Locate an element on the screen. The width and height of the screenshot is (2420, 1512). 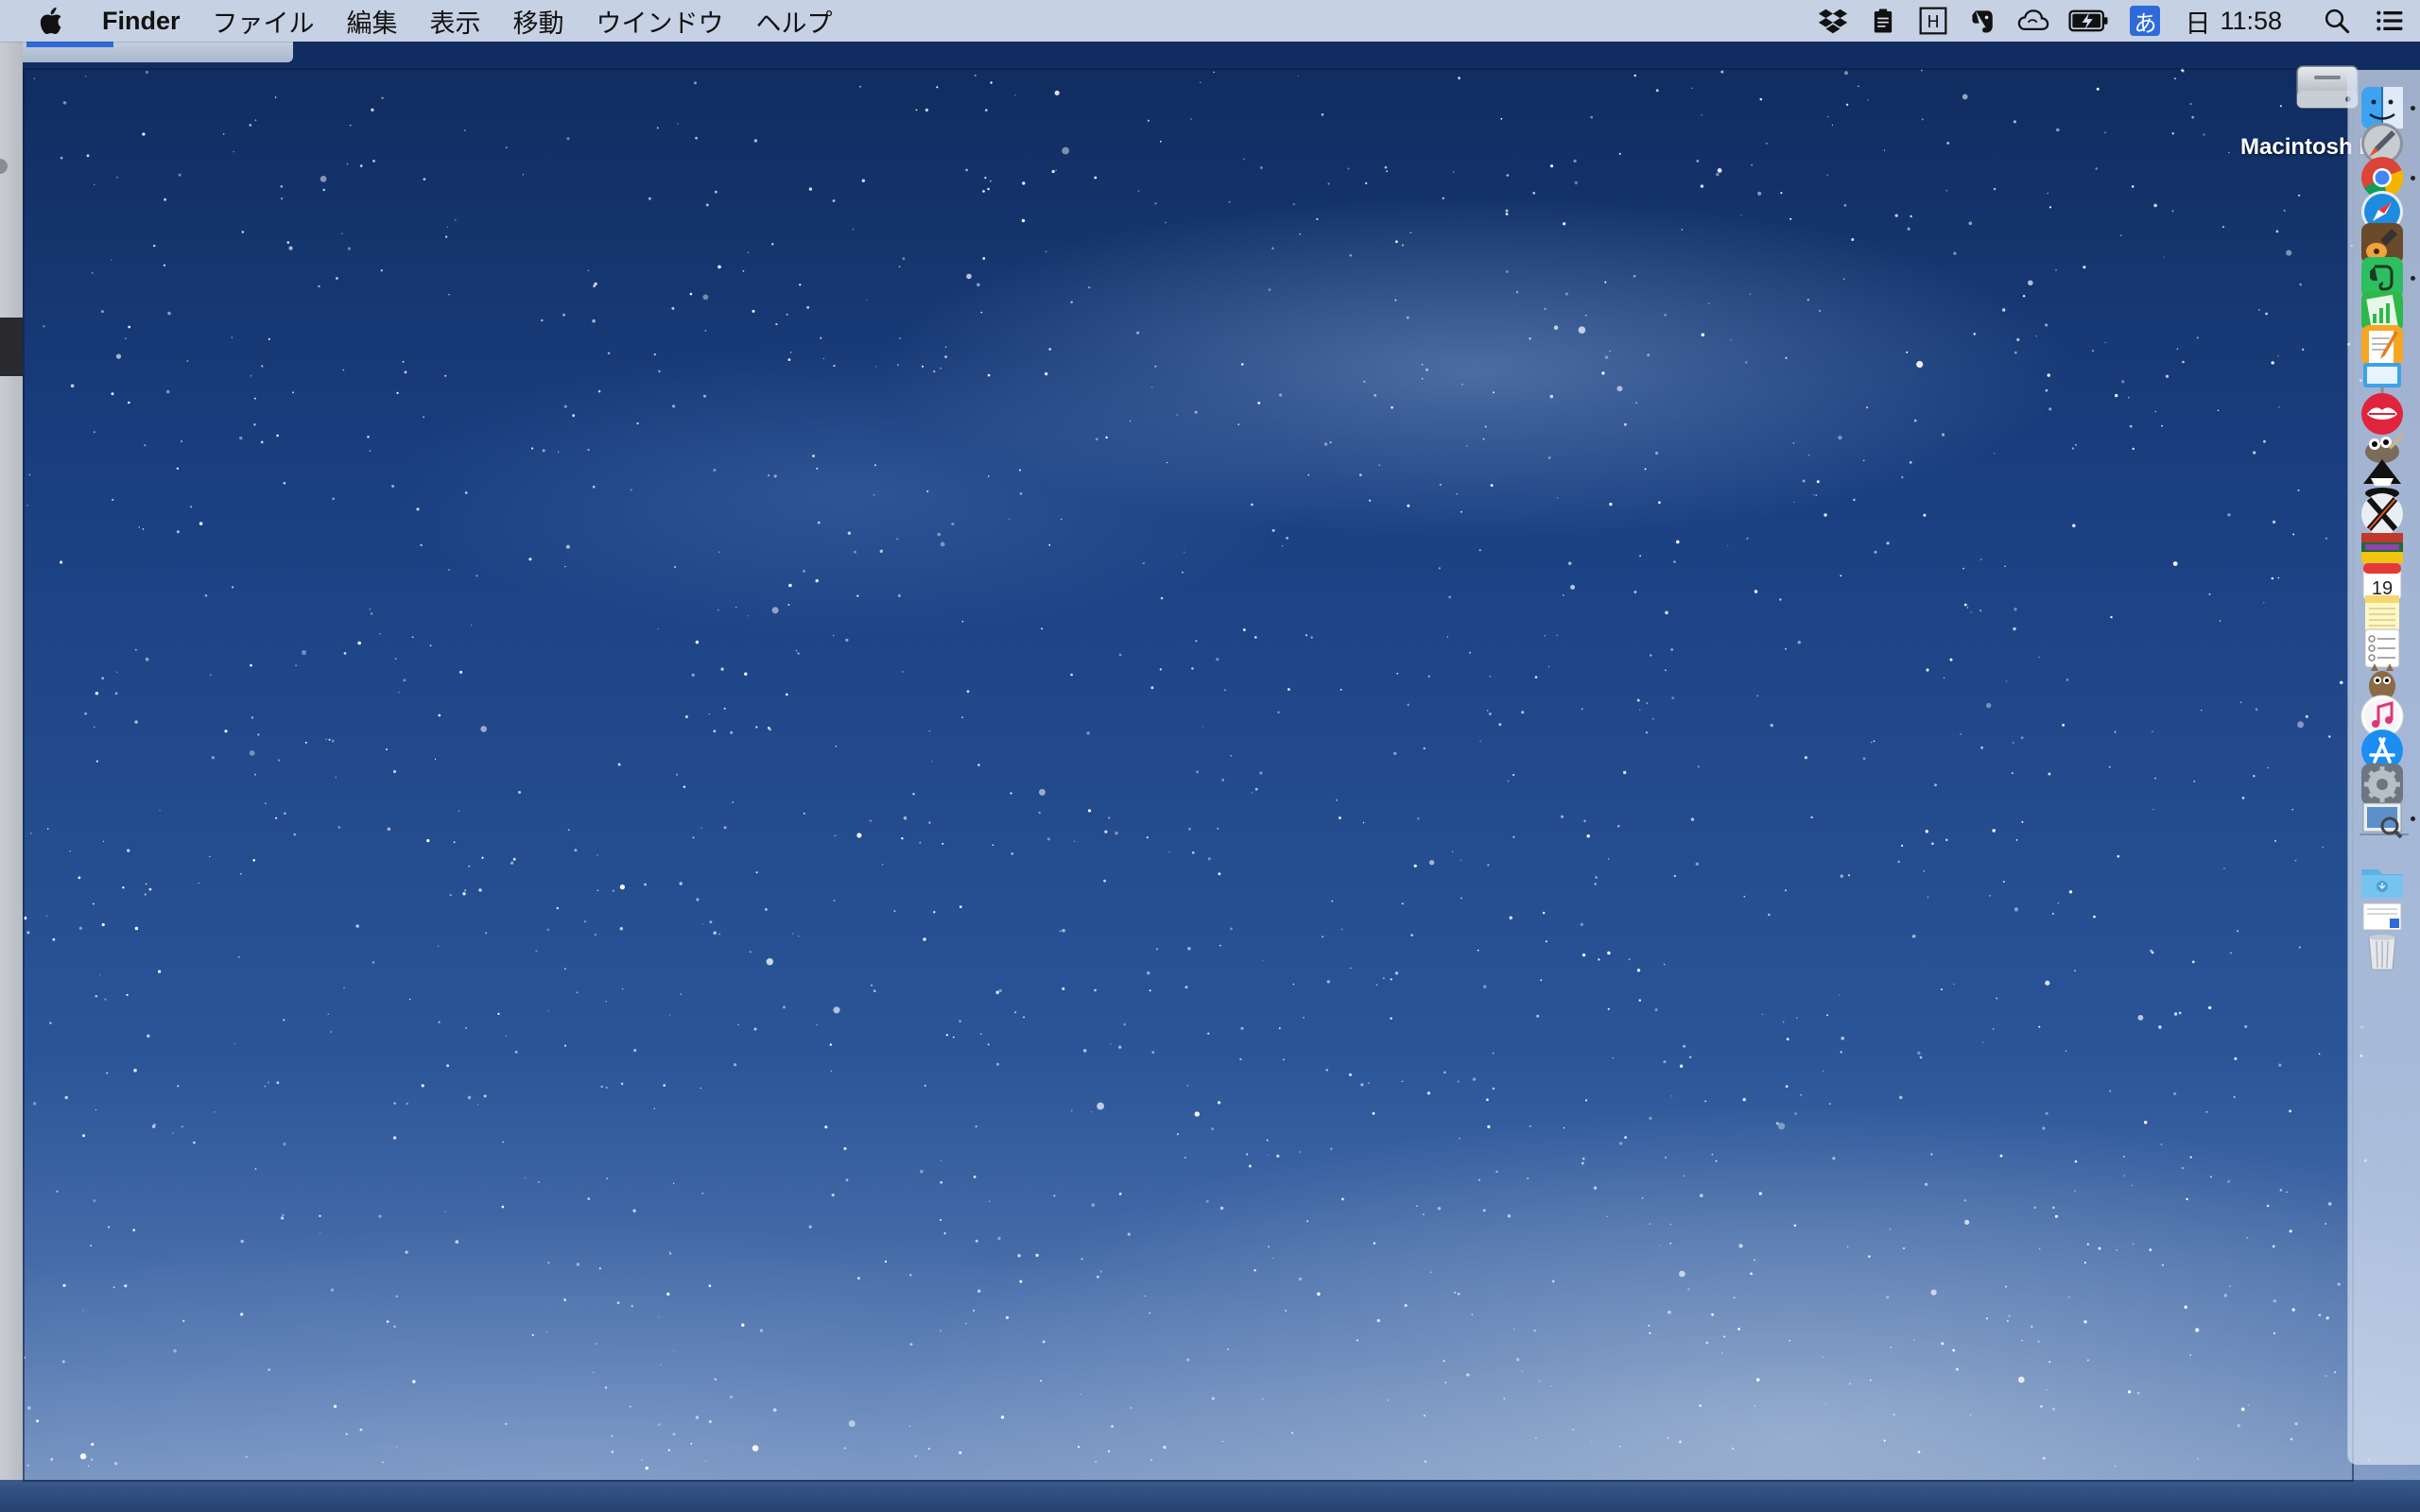
trash-icon is located at coordinates (2382, 950).